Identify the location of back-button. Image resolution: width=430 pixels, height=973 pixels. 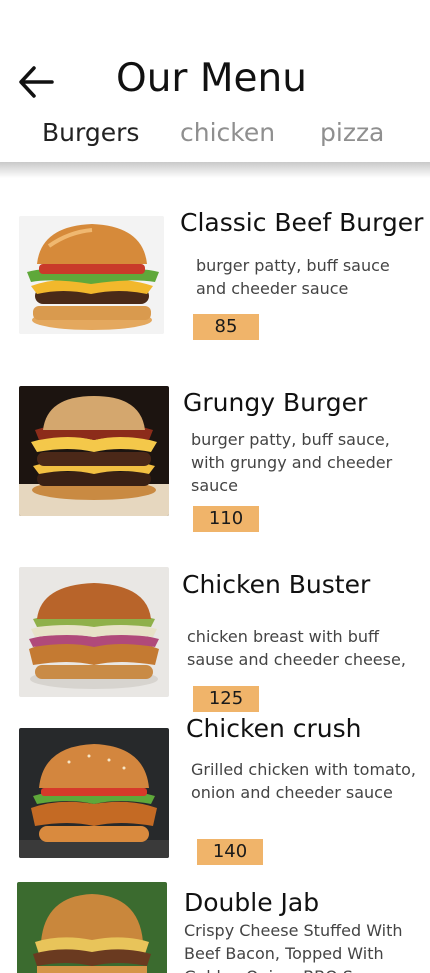
(36, 82).